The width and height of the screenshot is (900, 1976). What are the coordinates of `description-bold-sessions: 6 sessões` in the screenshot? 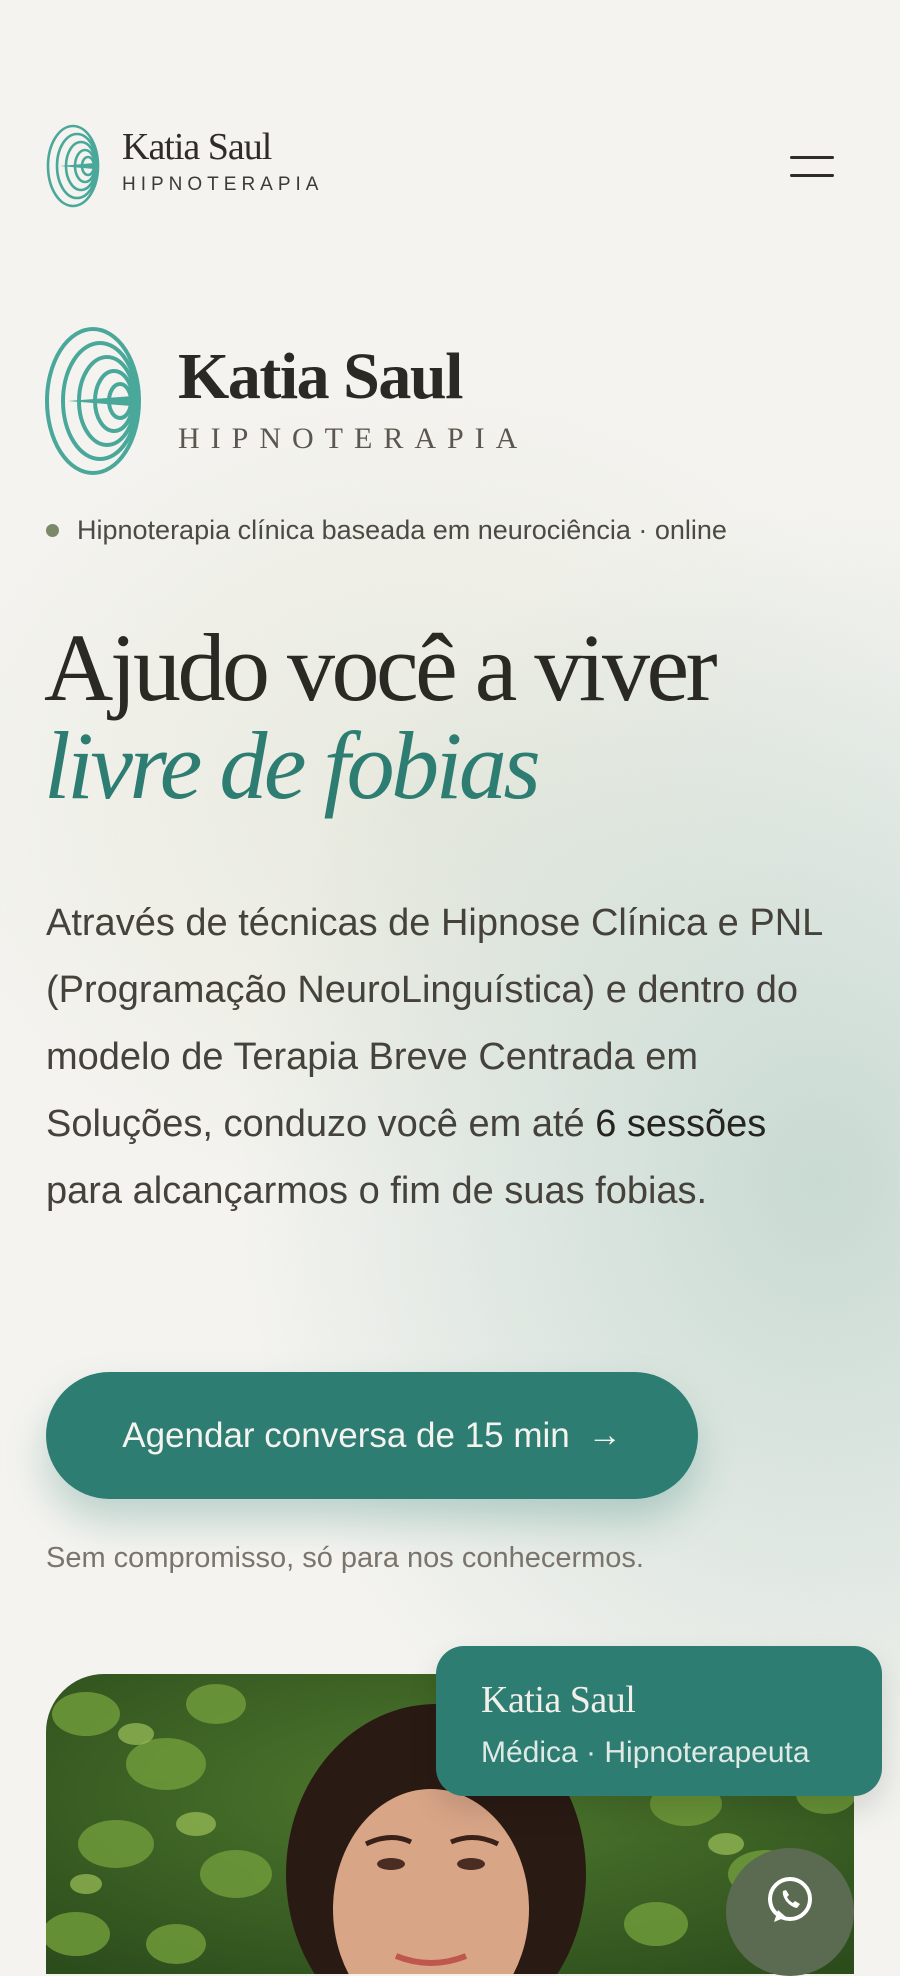 It's located at (681, 1124).